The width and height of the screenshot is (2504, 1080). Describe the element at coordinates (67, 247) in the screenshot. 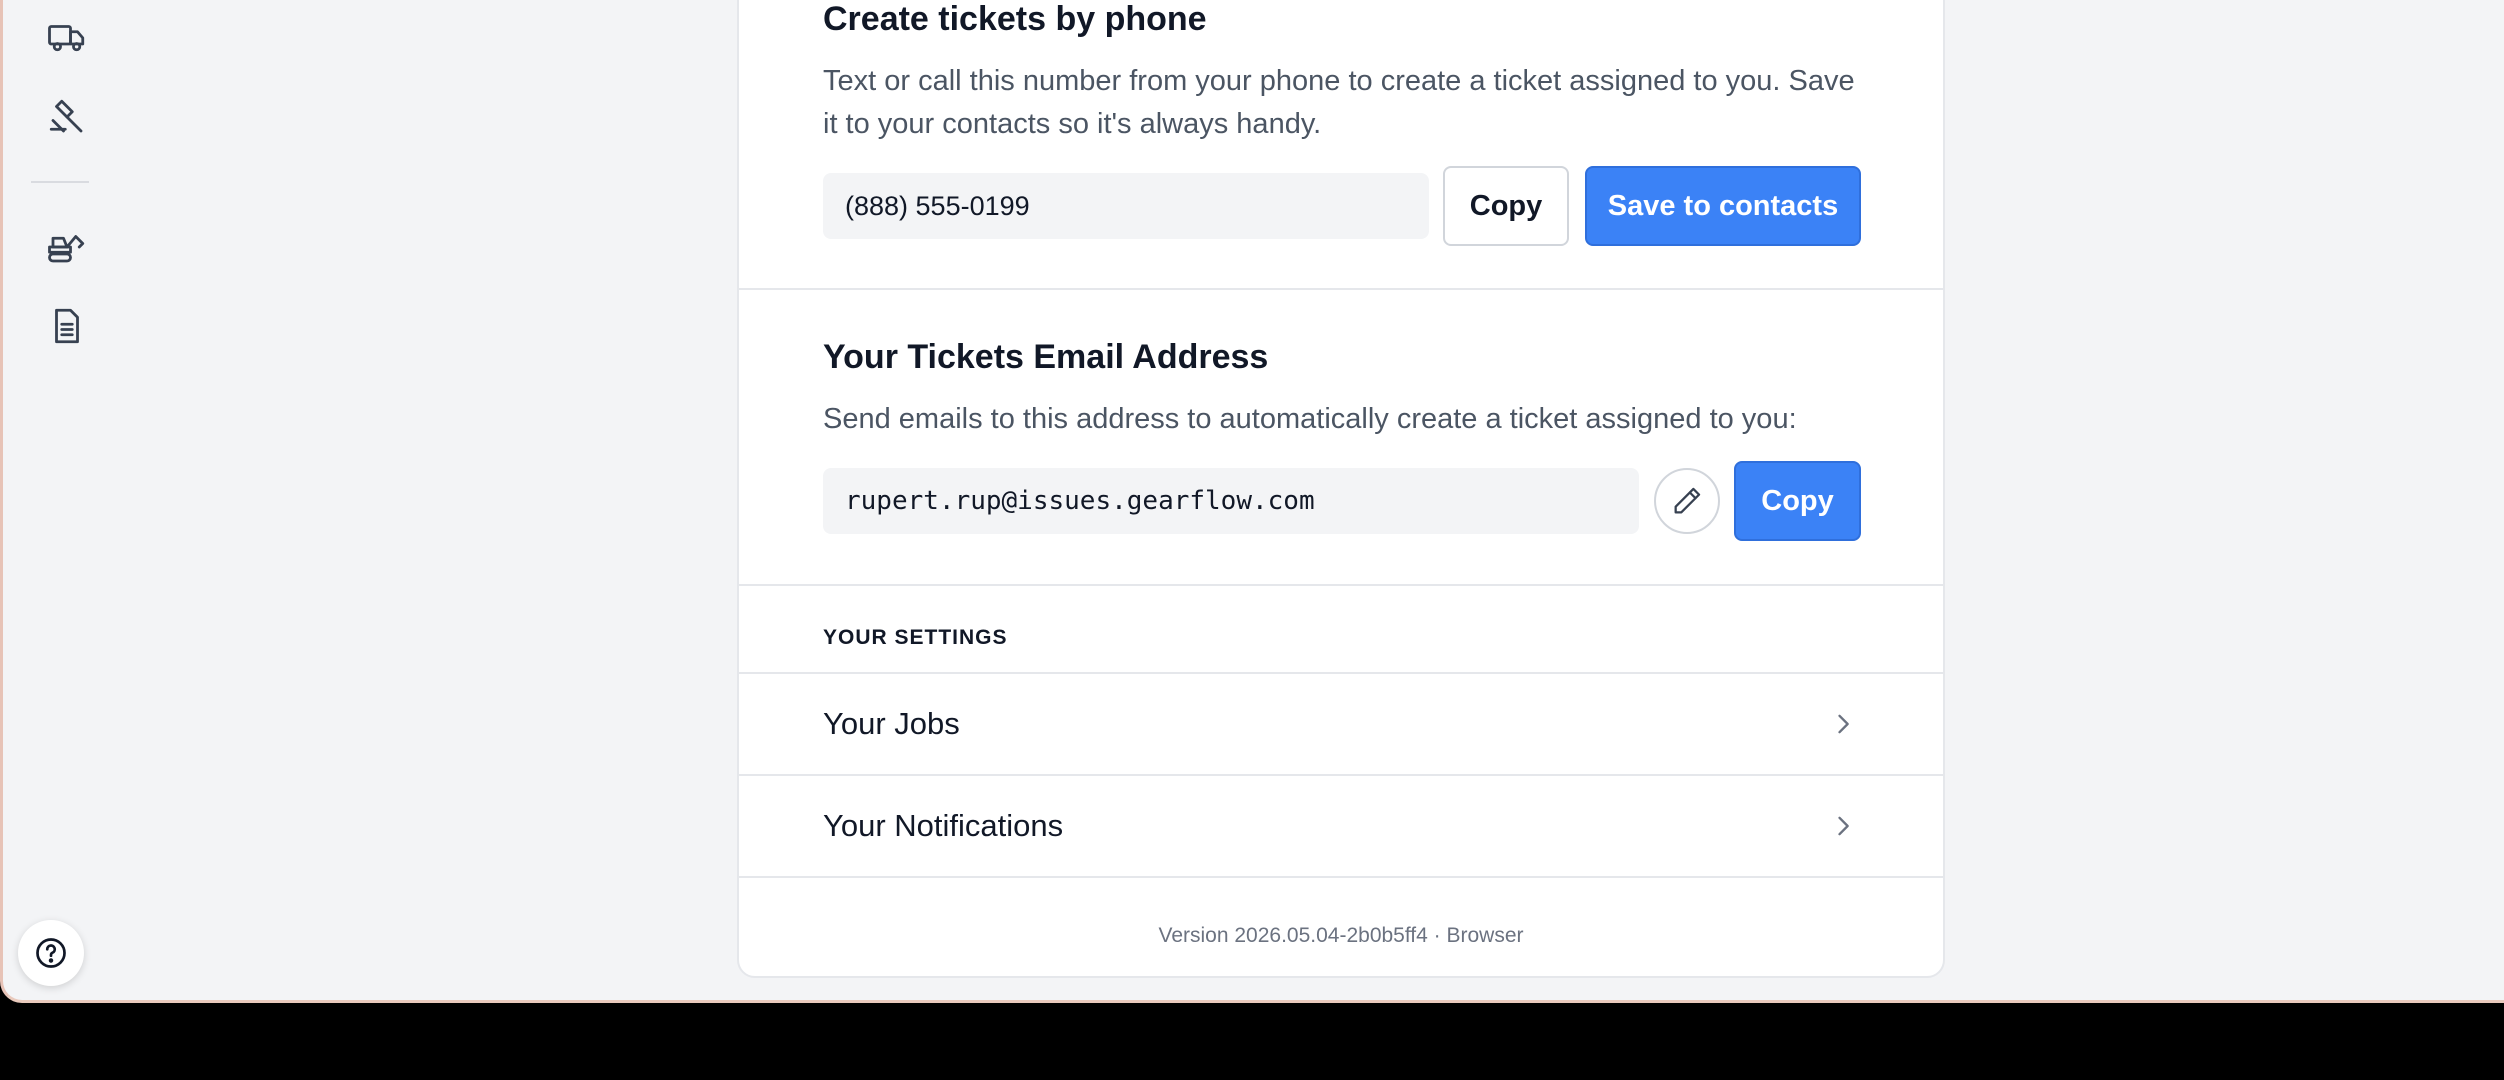

I see `excavator-icon` at that location.